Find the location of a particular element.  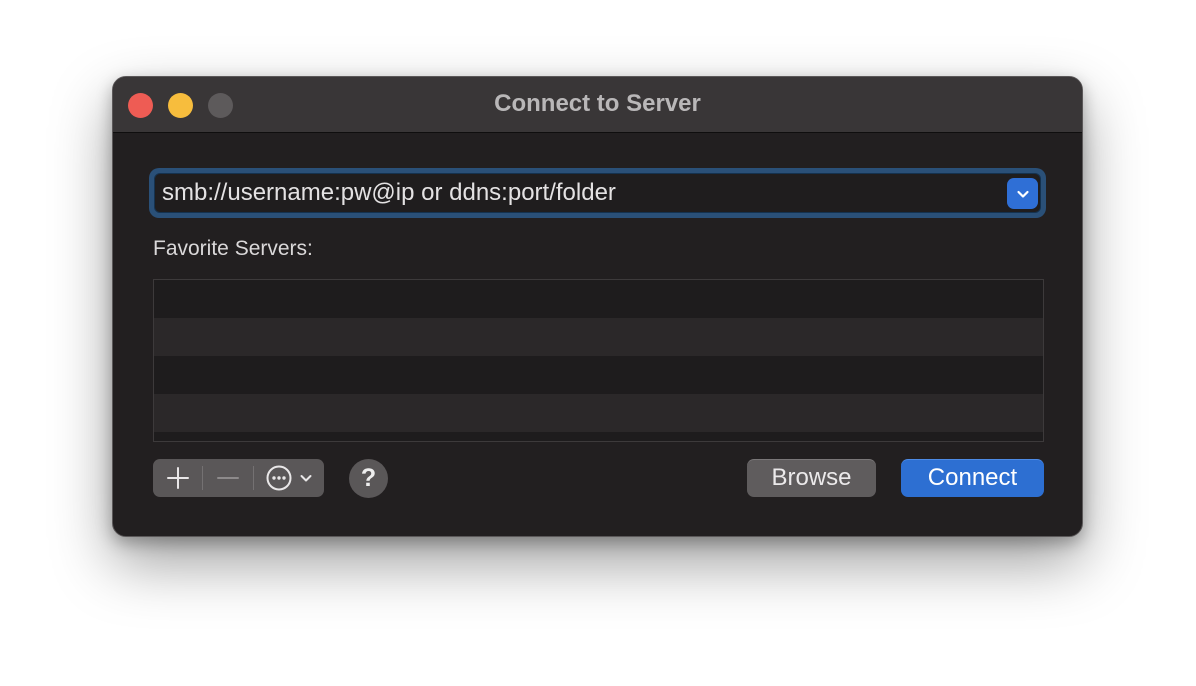

title-bar: Connect to Server is located at coordinates (597, 105).